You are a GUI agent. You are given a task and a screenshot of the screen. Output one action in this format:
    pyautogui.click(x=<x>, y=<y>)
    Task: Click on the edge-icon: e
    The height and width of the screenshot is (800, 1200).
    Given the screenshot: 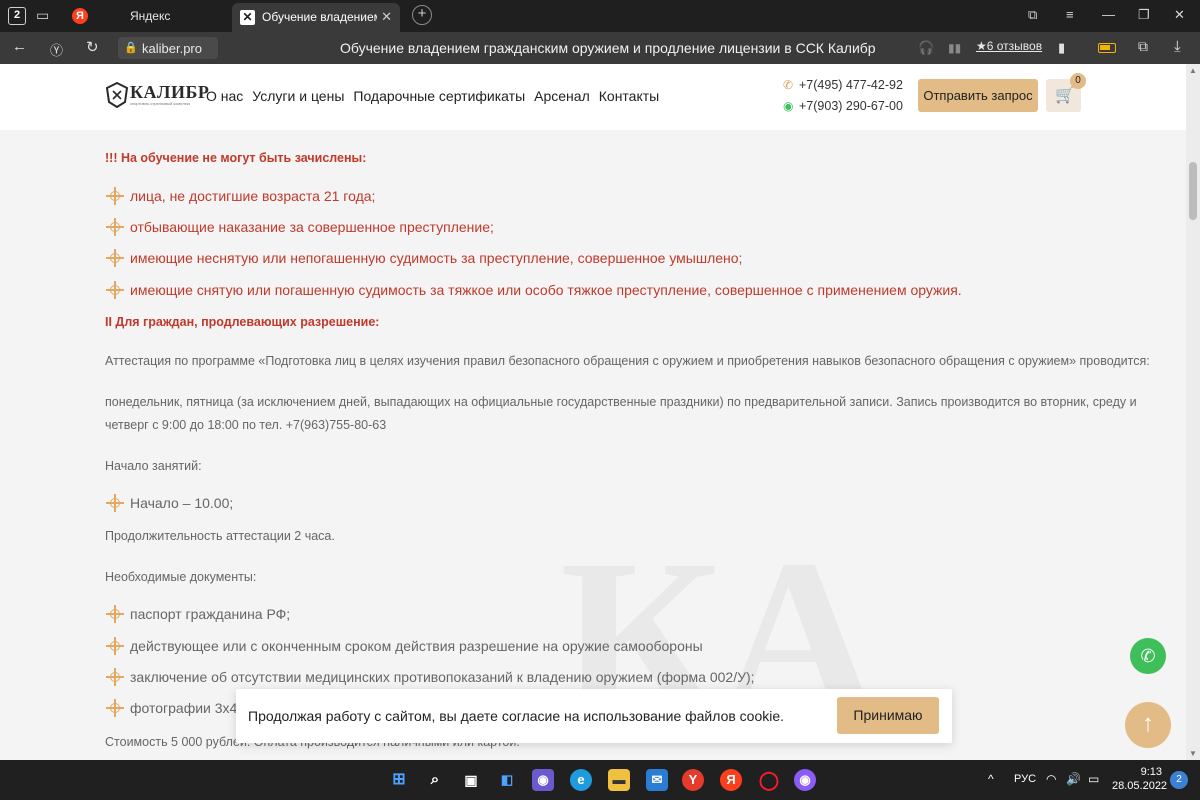 What is the action you would take?
    pyautogui.click(x=581, y=780)
    